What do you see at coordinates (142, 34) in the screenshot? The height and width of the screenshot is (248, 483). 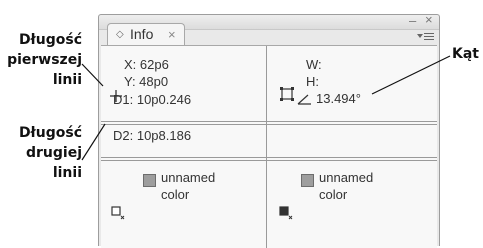 I see `tab-info-label: Info` at bounding box center [142, 34].